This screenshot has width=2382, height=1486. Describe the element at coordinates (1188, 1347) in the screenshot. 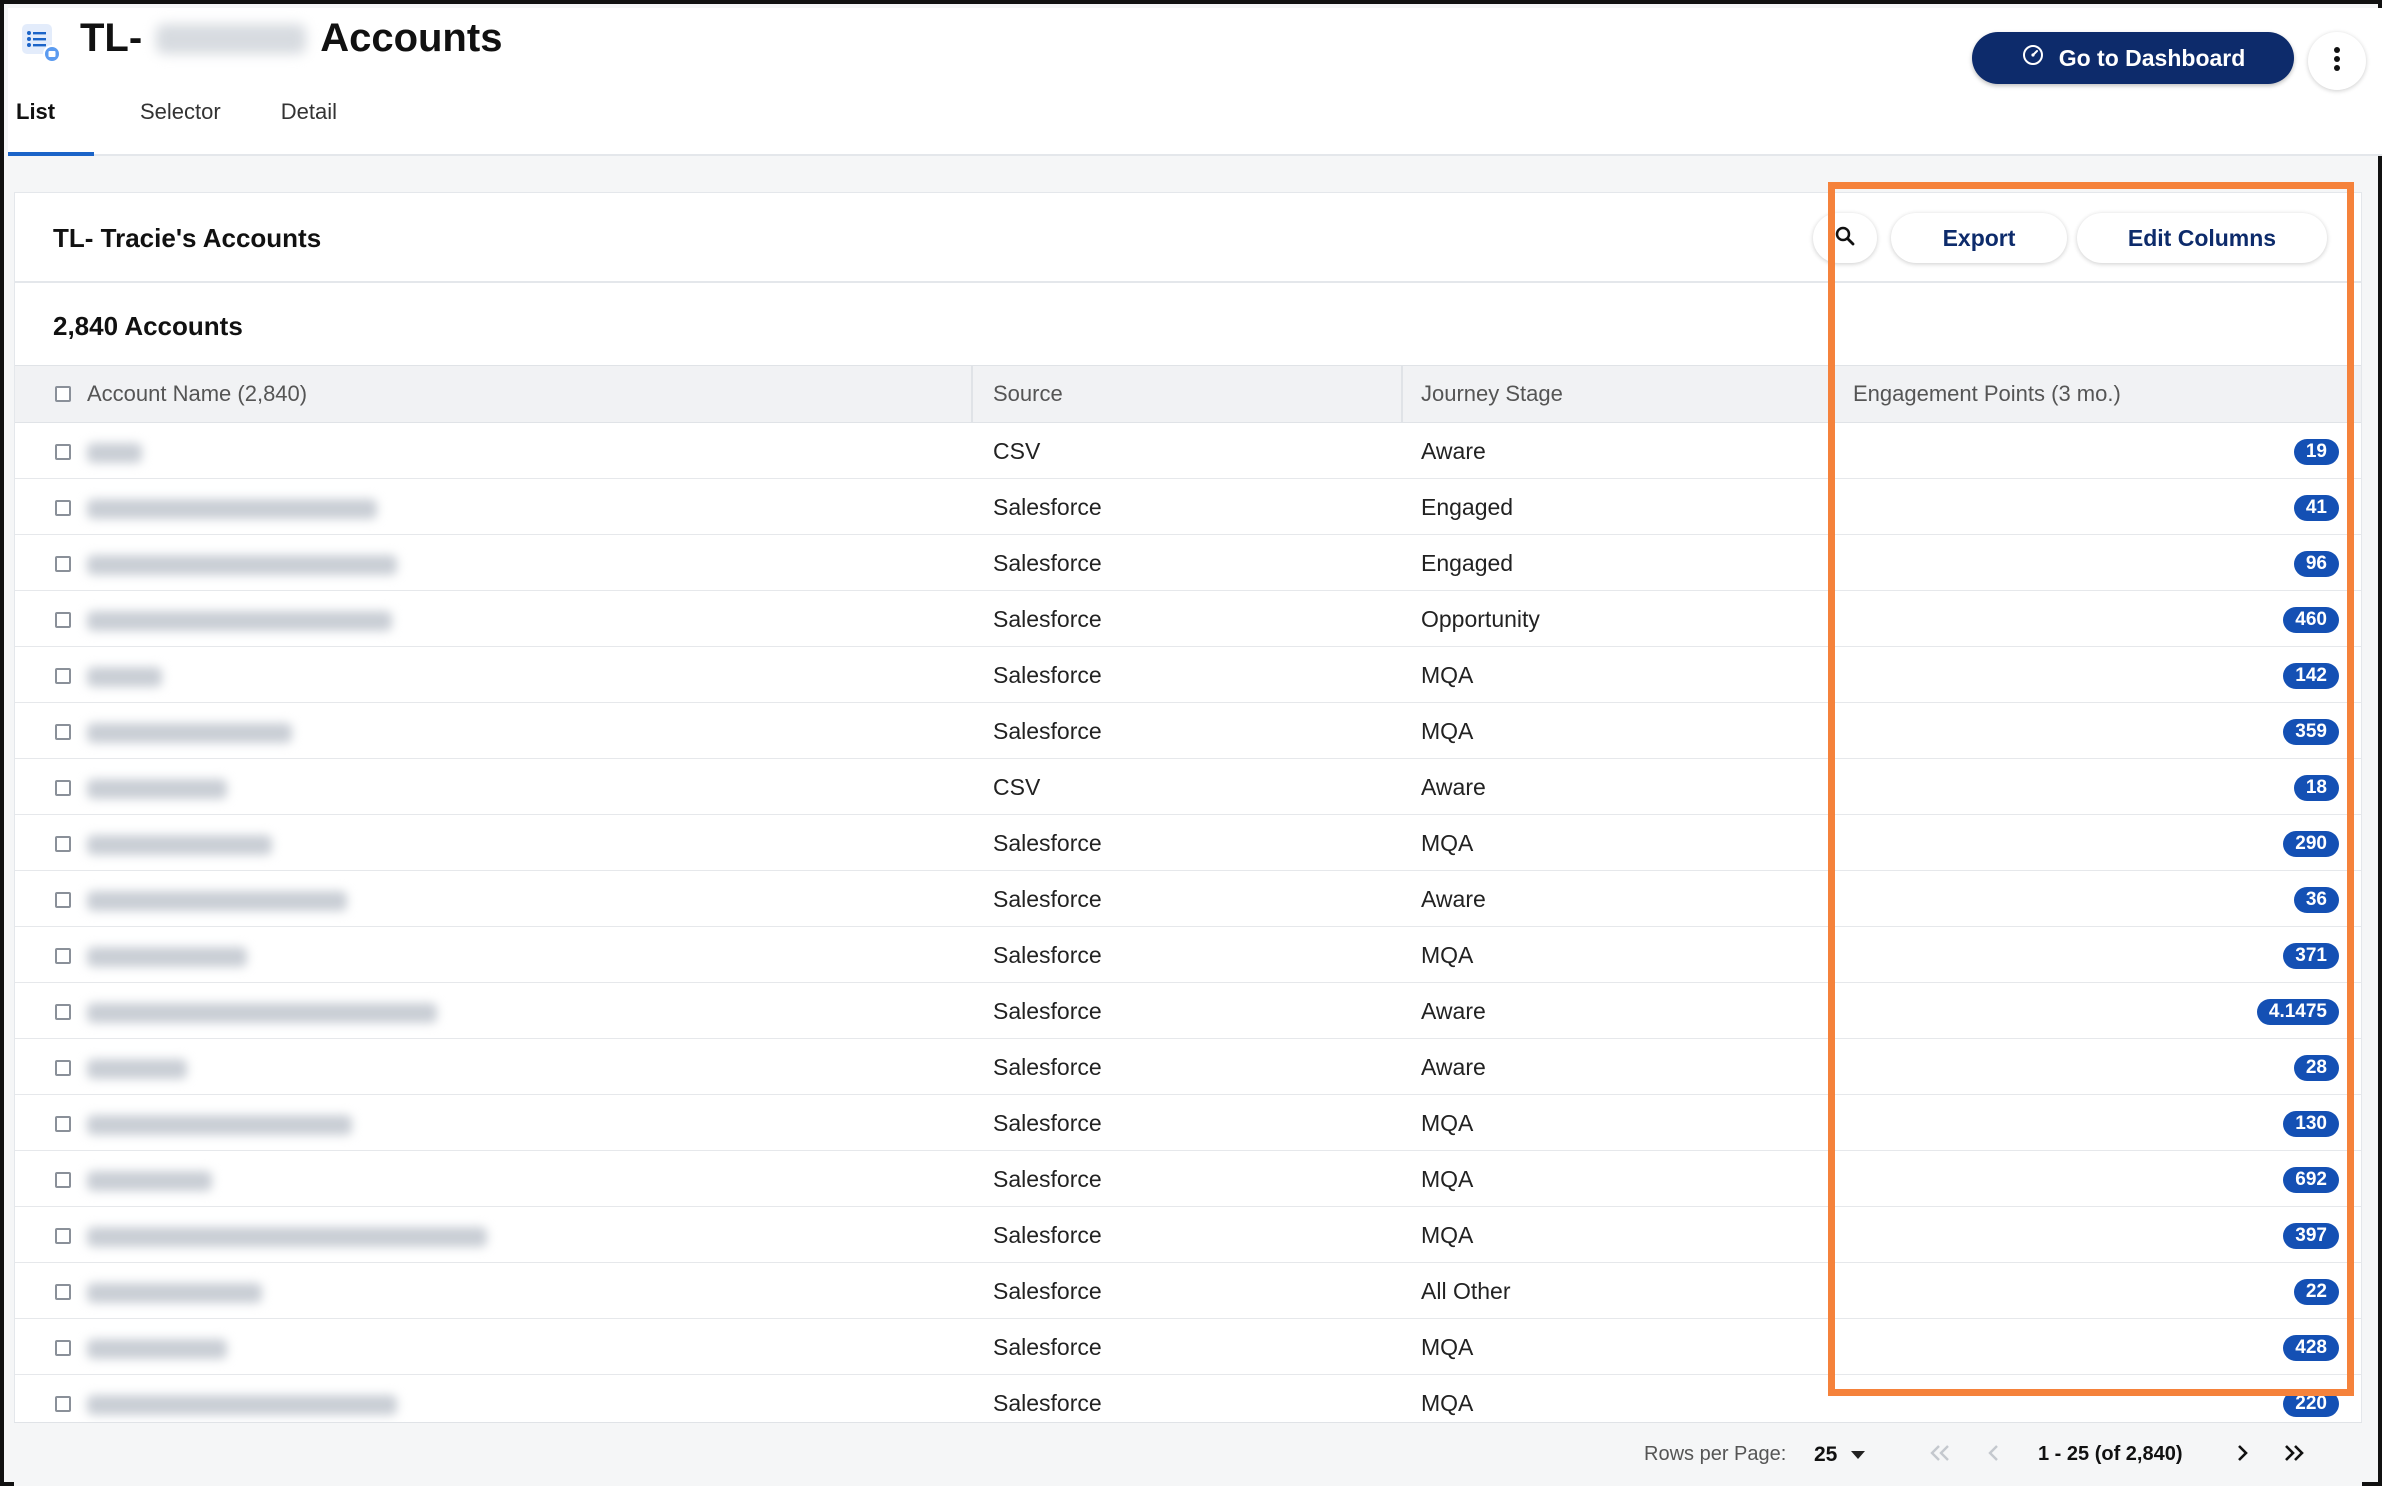

I see `table-row: Salesforce MQA 428` at that location.